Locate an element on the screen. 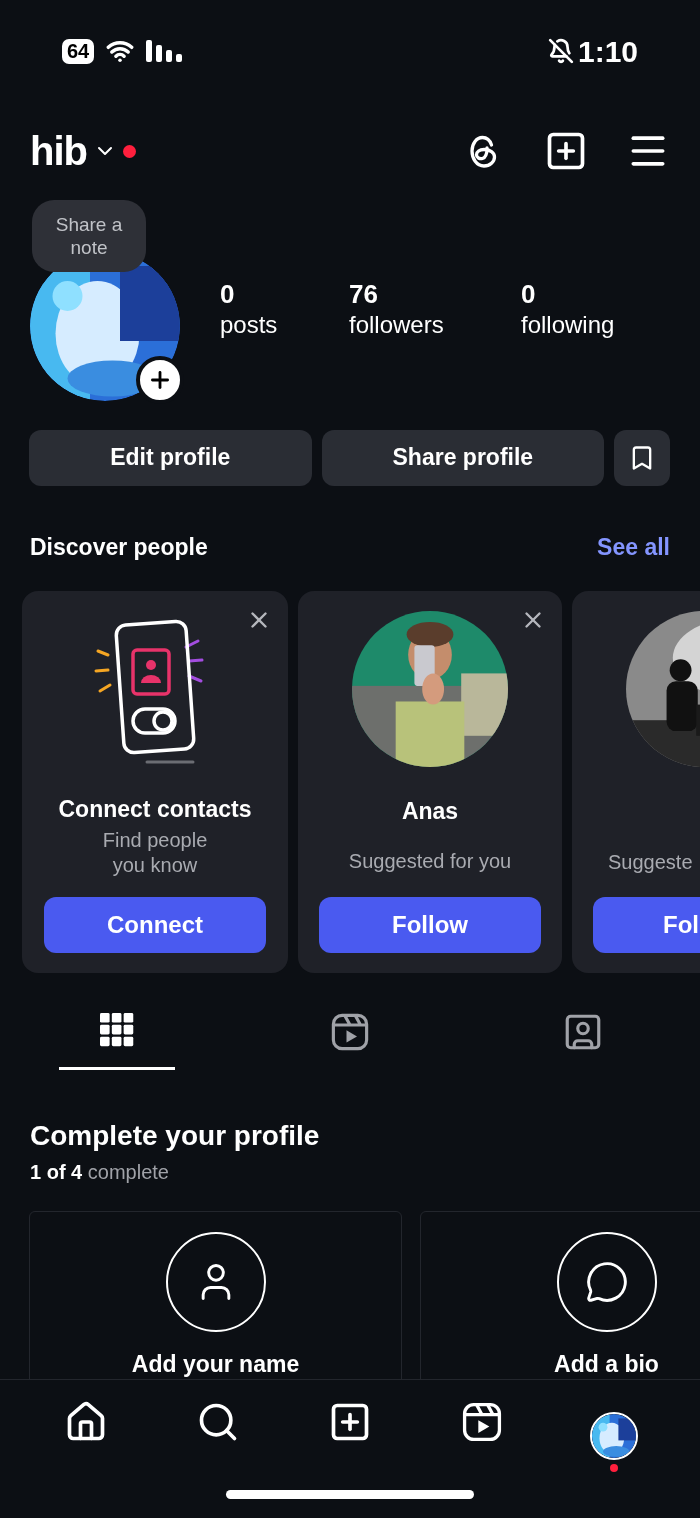 This screenshot has width=700, height=1518. stat-value: 76 is located at coordinates (364, 294).